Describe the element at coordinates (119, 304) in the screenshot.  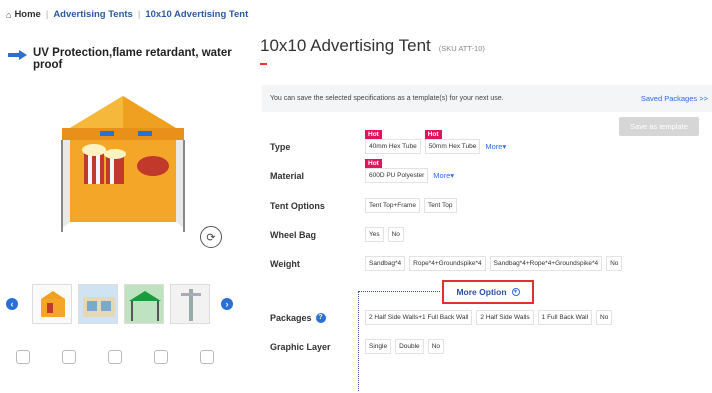
I see `thumbnail-strip: ‹ ›` at that location.